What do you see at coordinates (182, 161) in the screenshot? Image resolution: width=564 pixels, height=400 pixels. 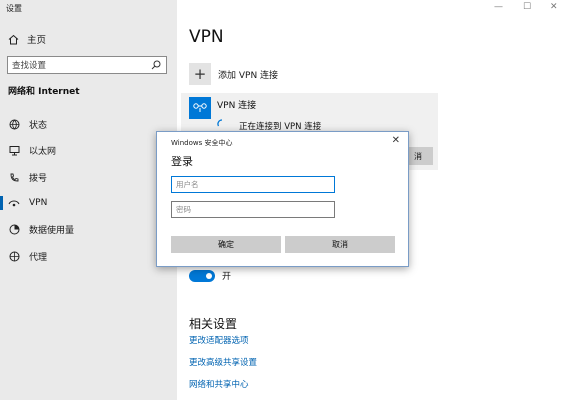 I see `dialog-heading: 登录` at bounding box center [182, 161].